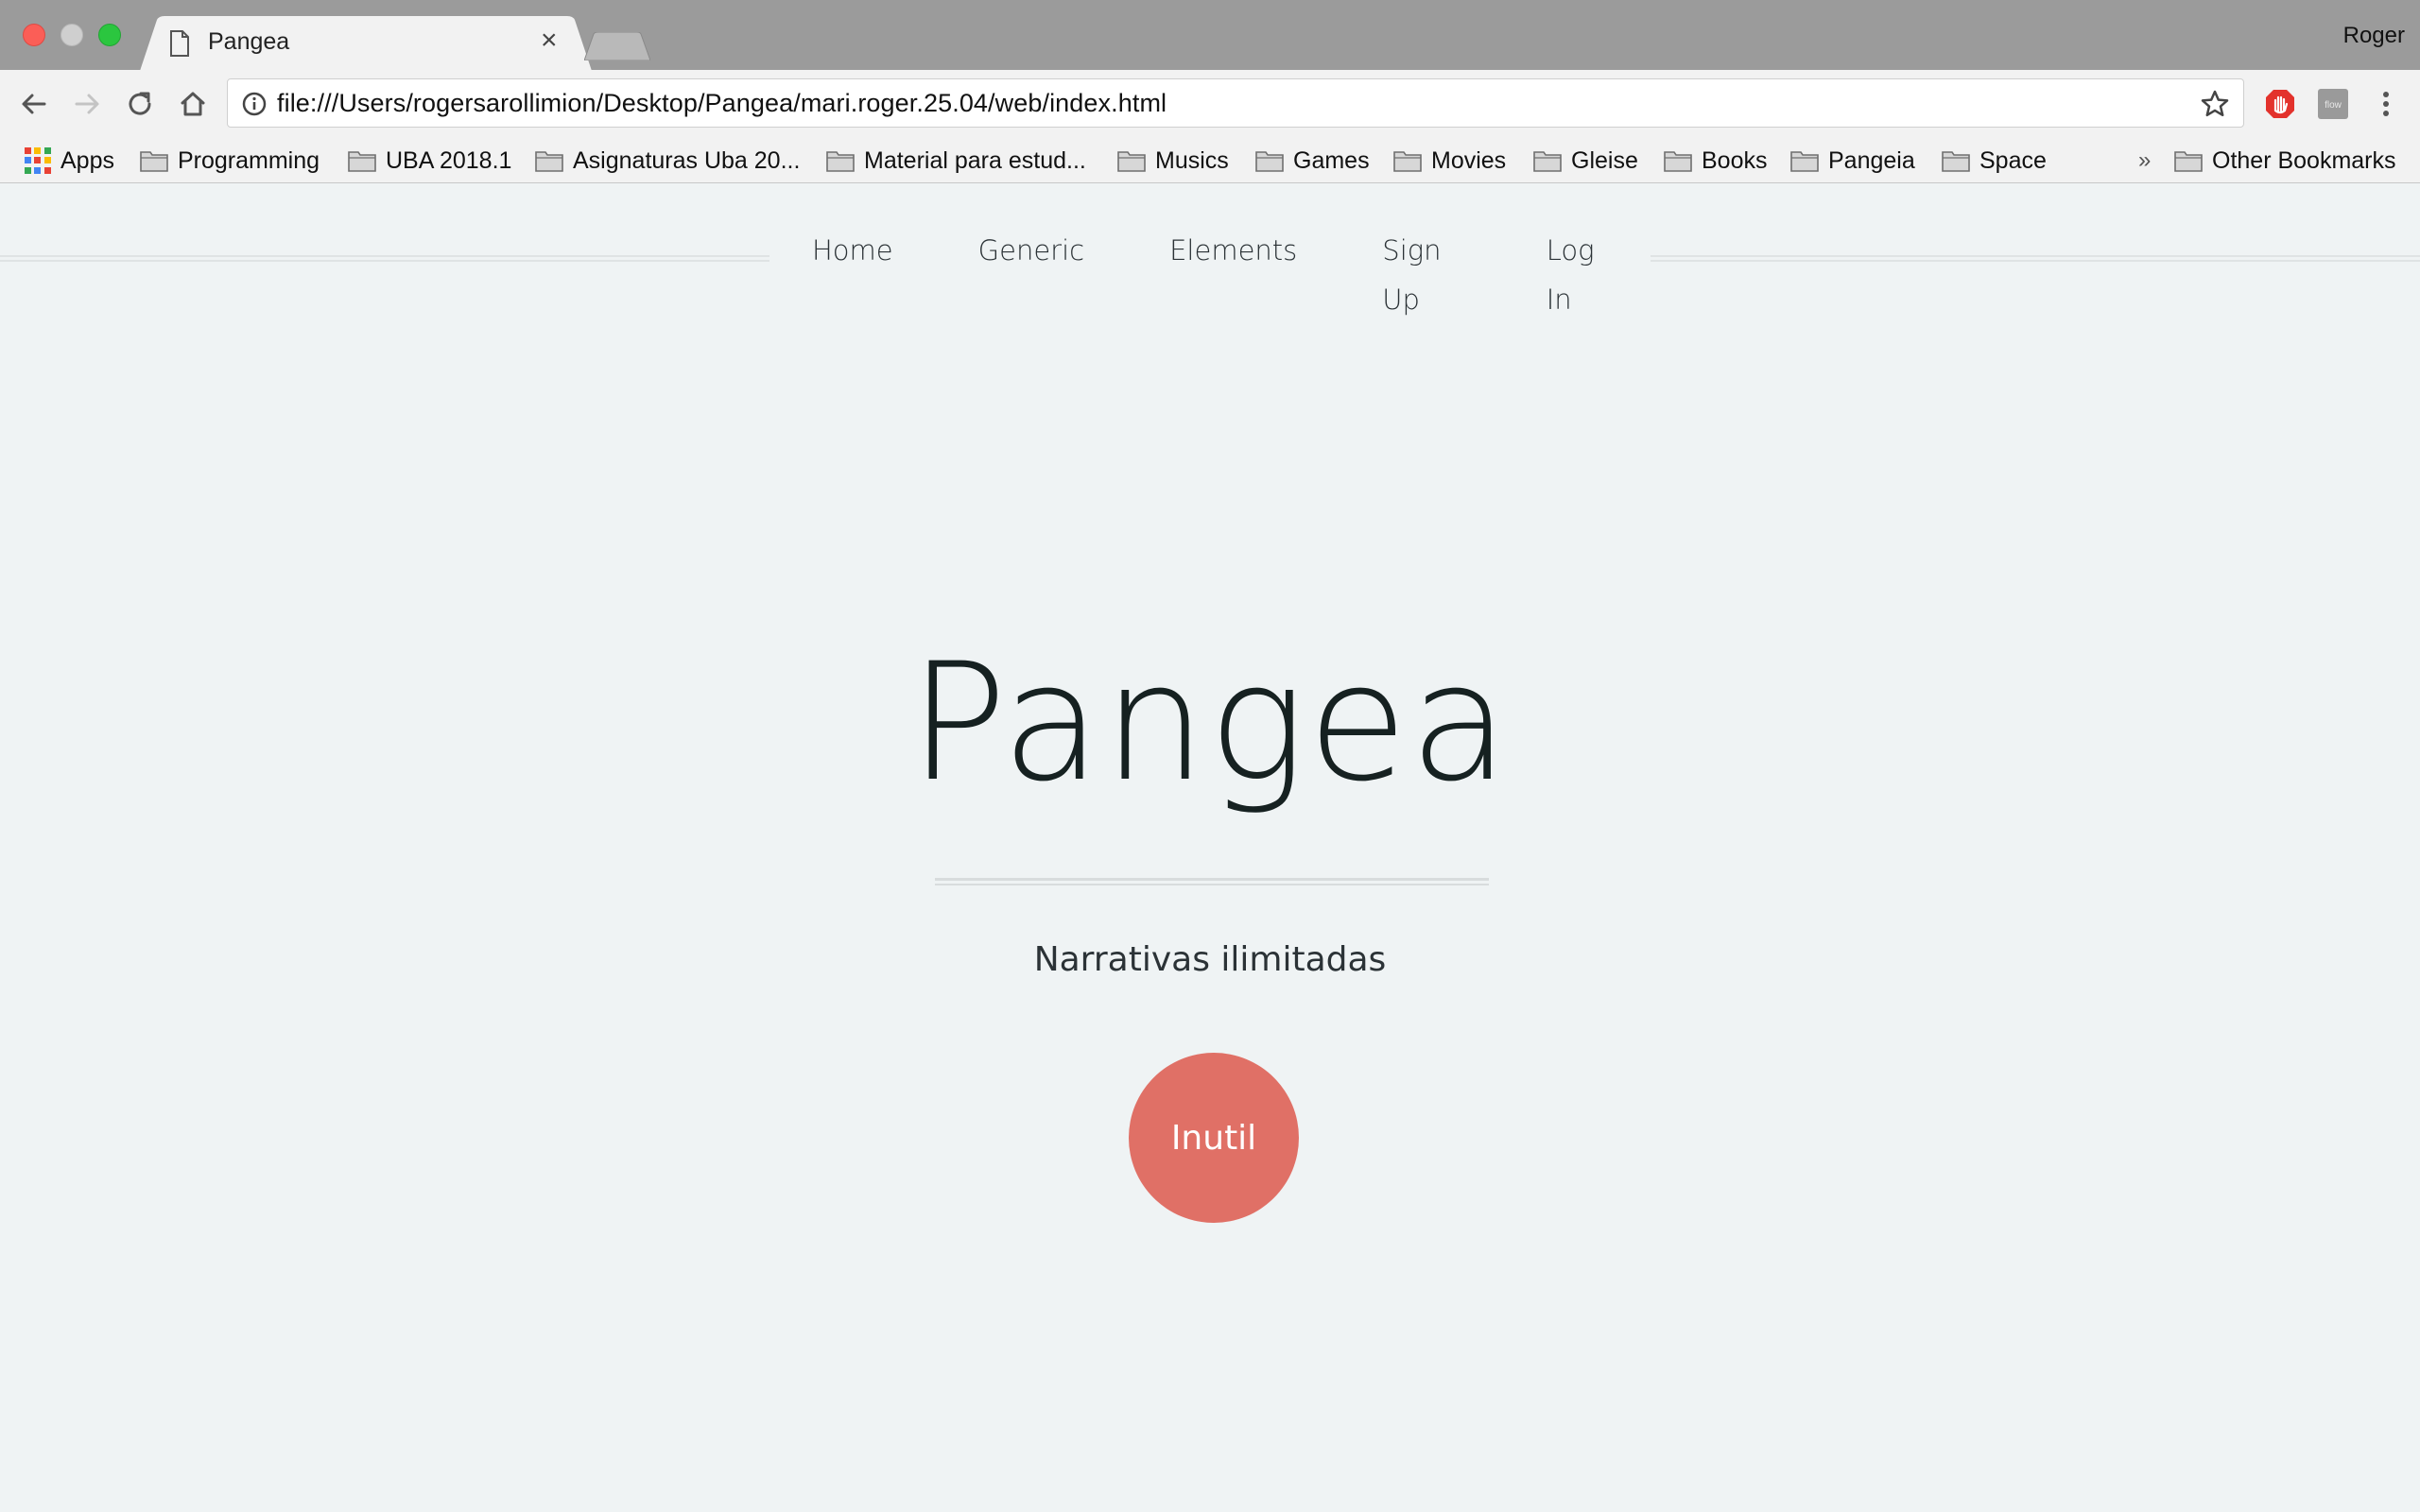 This screenshot has height=1512, width=2420. What do you see at coordinates (1872, 160) in the screenshot?
I see `bookmark-label: Pangeia` at bounding box center [1872, 160].